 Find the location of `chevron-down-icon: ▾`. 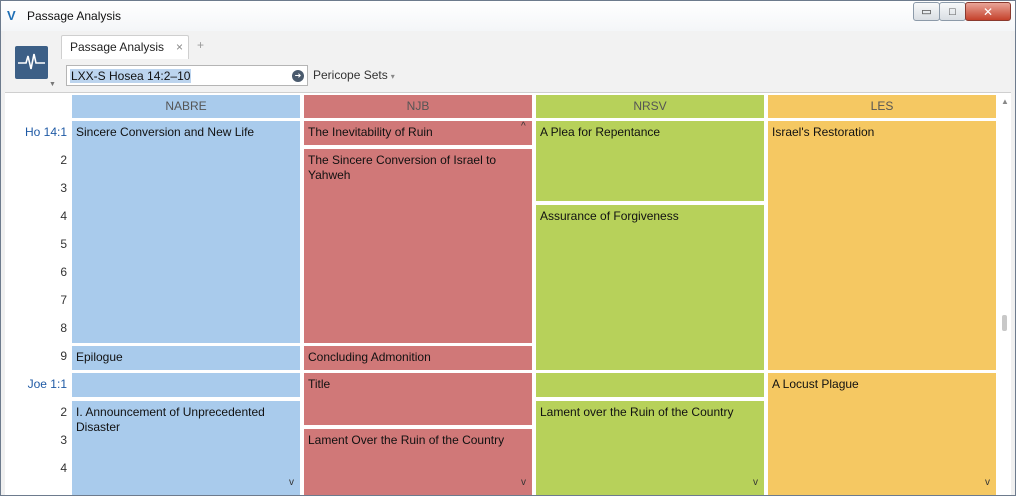

chevron-down-icon: ▾ is located at coordinates (392, 76).